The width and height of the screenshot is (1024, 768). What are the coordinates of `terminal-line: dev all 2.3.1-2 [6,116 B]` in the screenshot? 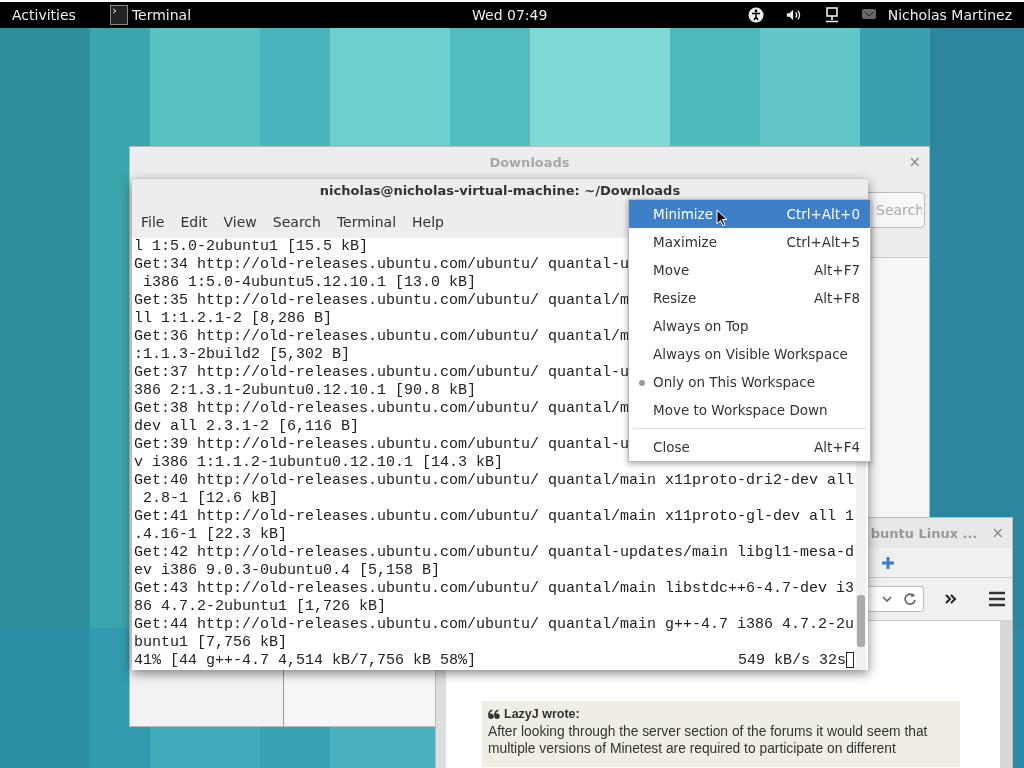 It's located at (247, 427).